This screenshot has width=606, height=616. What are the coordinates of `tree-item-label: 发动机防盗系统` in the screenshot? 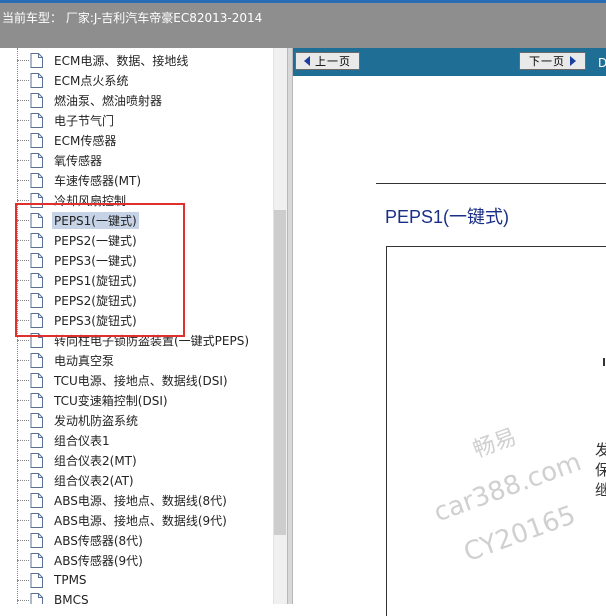 It's located at (96, 420).